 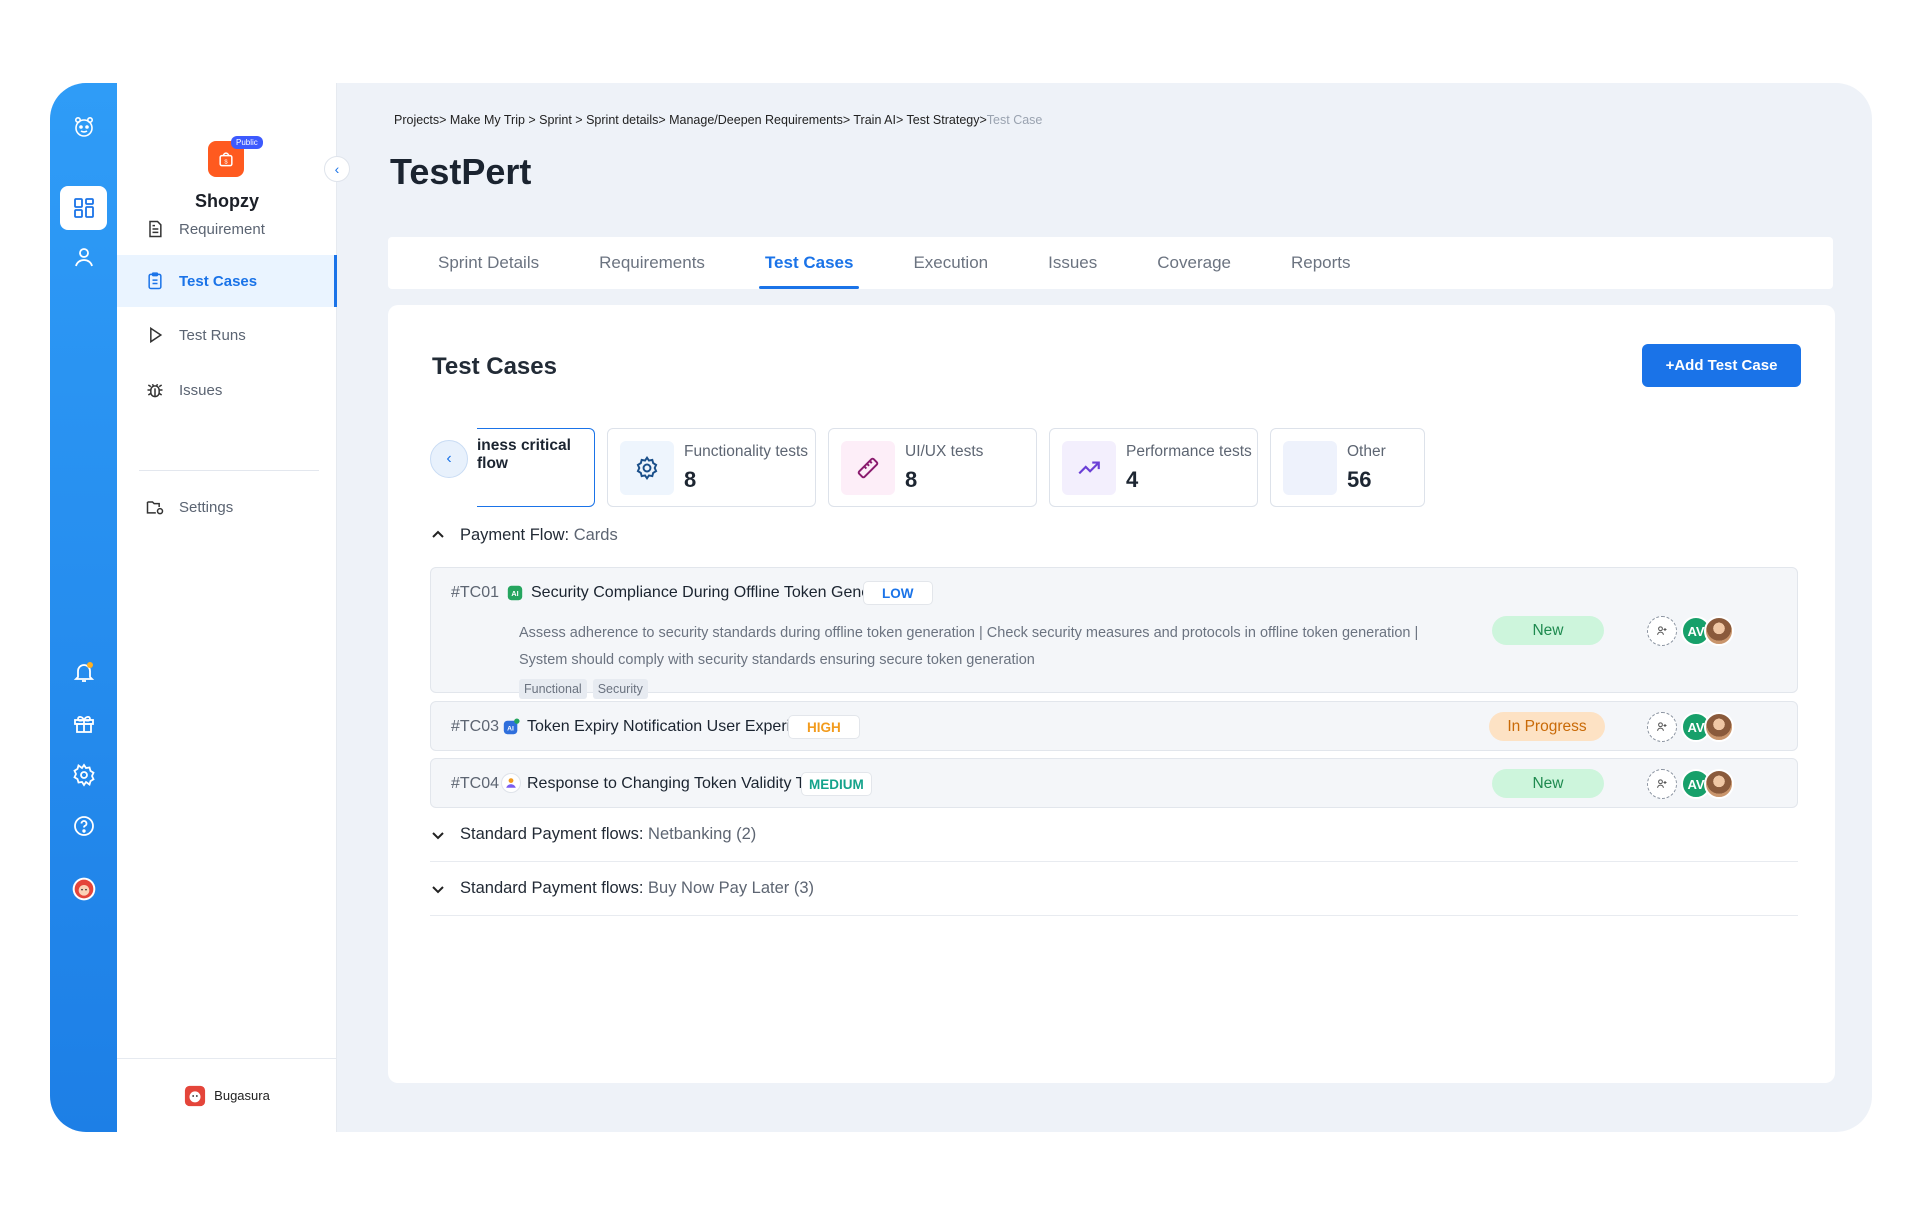 What do you see at coordinates (1310, 467) in the screenshot?
I see `other-category-icon` at bounding box center [1310, 467].